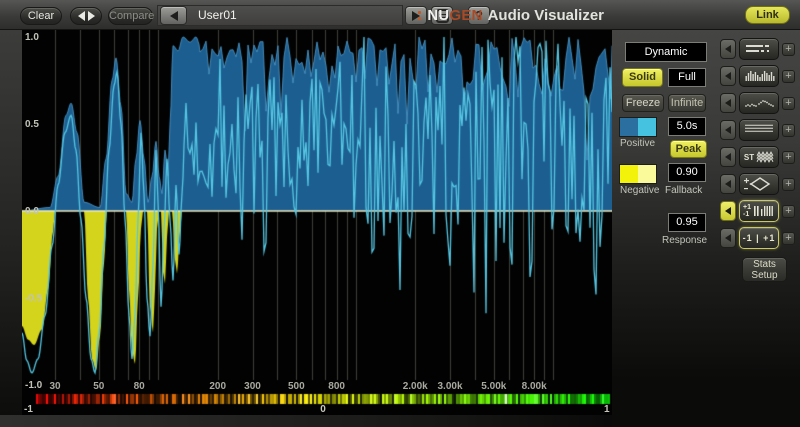 The width and height of the screenshot is (800, 427). What do you see at coordinates (252, 386) in the screenshot?
I see `freq-tick-label: 300` at bounding box center [252, 386].